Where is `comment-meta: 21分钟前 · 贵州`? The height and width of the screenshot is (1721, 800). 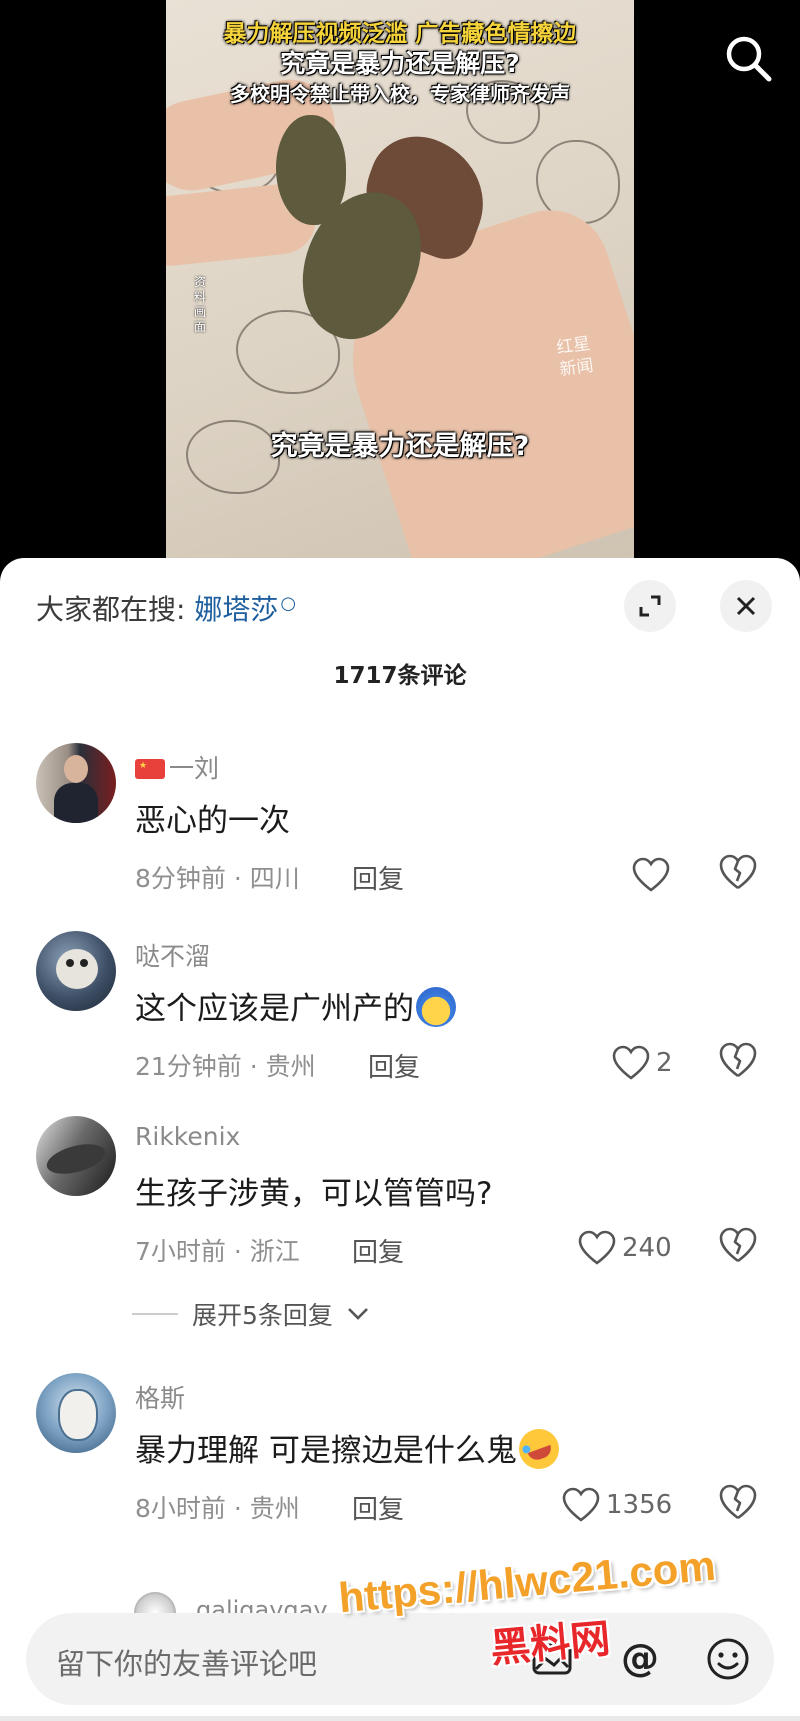 comment-meta: 21分钟前 · 贵州 is located at coordinates (225, 1066).